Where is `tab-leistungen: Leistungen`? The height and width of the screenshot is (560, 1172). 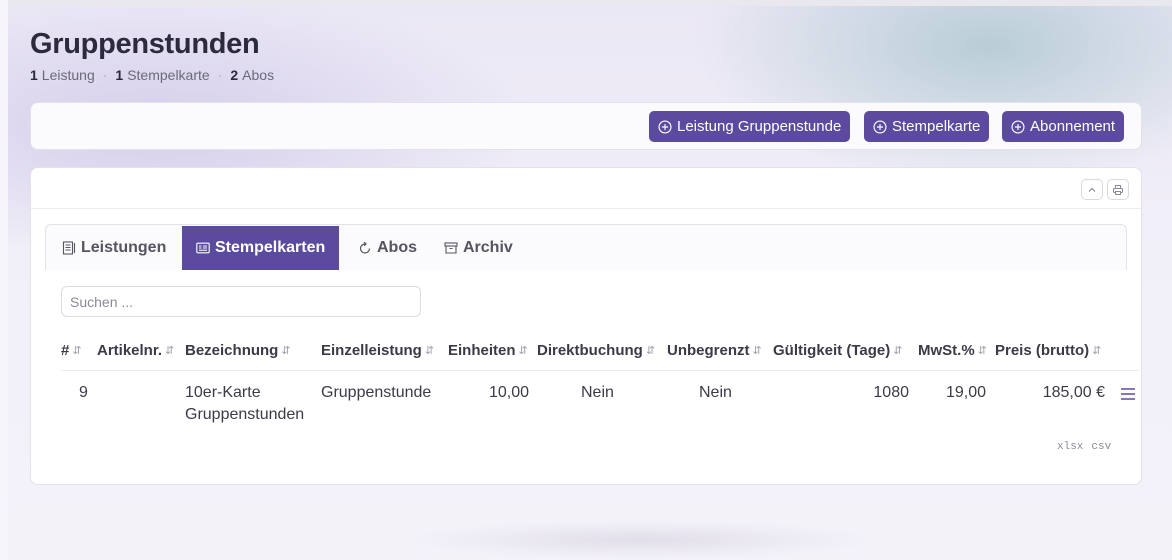 tab-leistungen: Leistungen is located at coordinates (114, 248).